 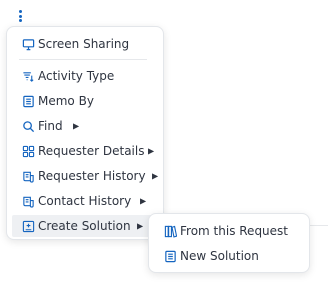 I want to click on menu-item-label: Contact History, so click(x=85, y=201).